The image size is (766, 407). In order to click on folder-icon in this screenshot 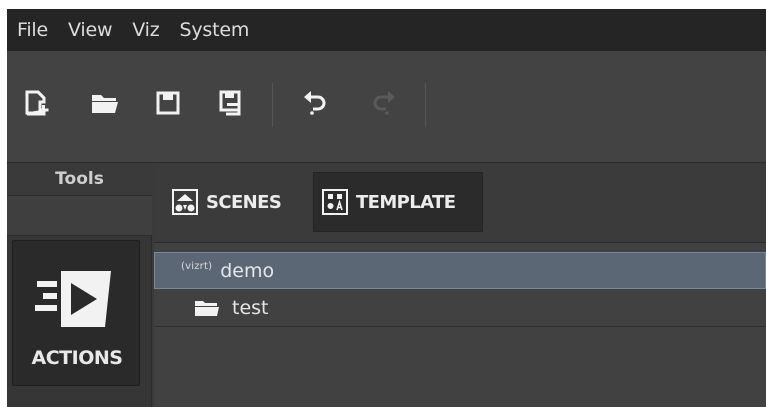, I will do `click(207, 308)`.